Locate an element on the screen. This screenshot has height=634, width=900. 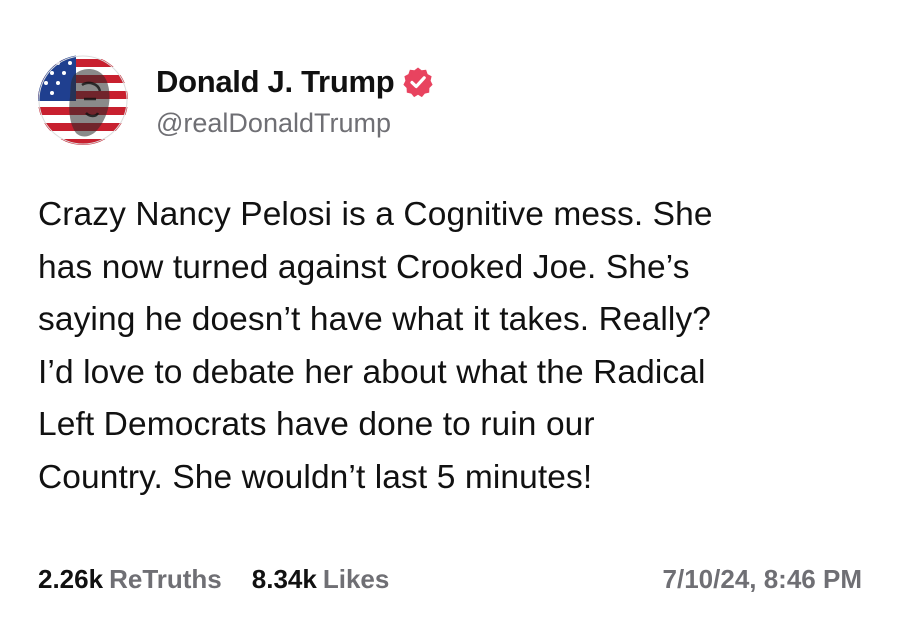
flag-portrait-icon is located at coordinates (83, 100).